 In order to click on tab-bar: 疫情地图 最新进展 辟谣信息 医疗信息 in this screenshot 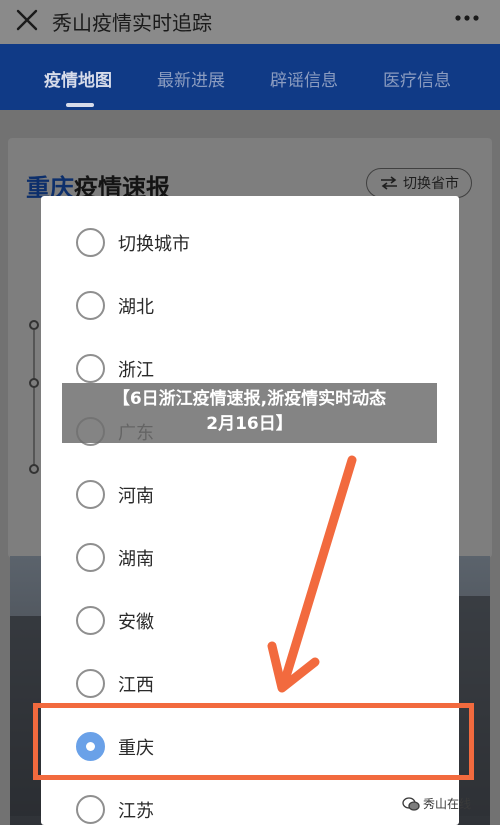, I will do `click(250, 77)`.